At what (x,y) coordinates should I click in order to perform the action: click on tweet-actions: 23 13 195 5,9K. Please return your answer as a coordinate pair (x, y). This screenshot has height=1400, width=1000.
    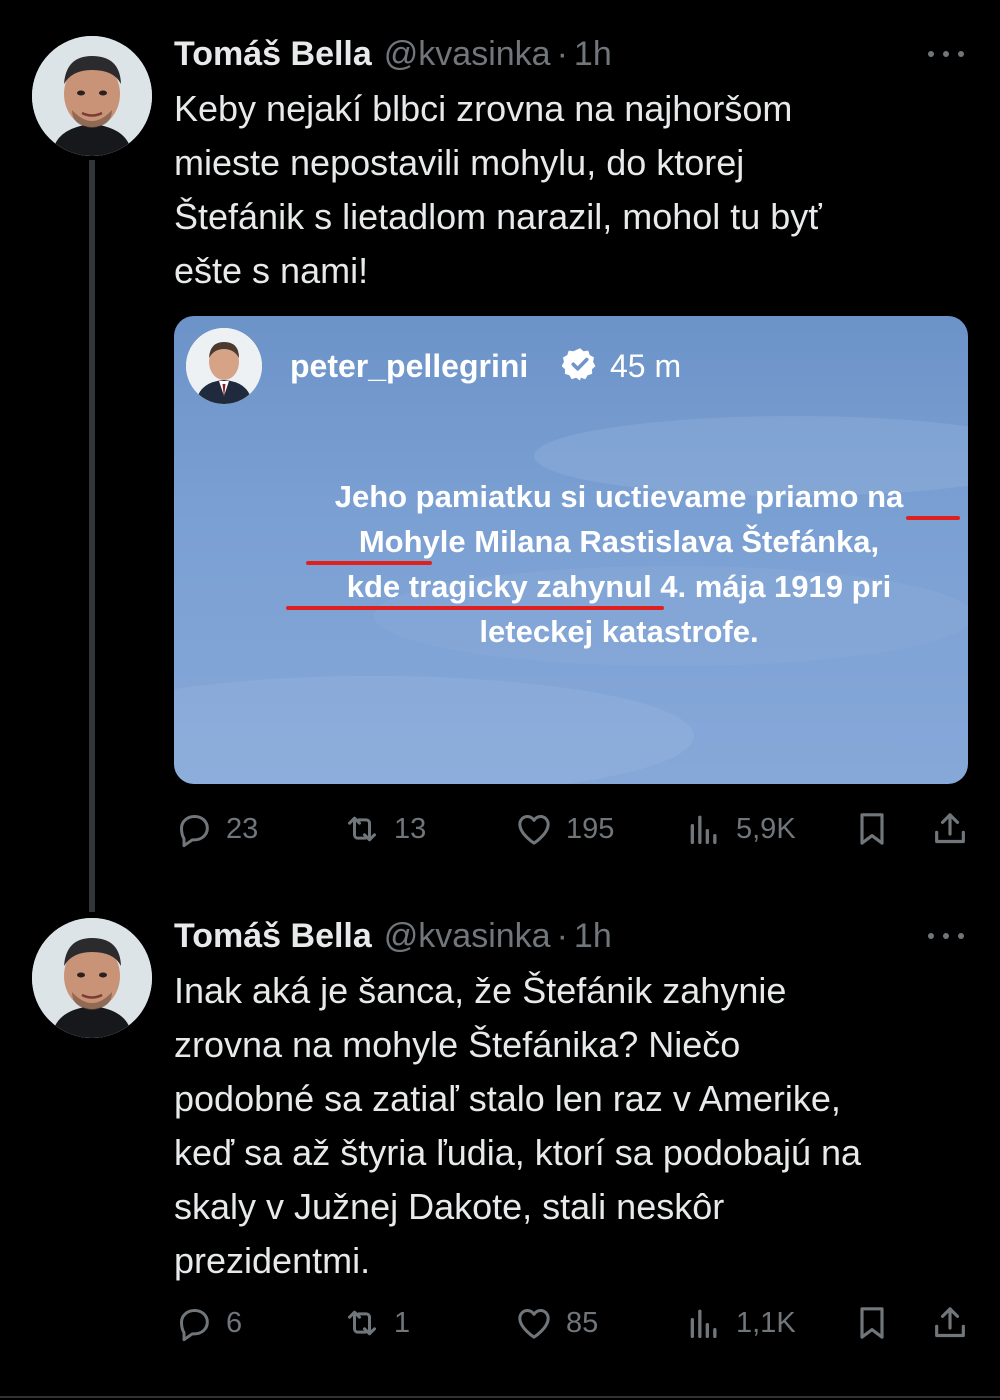
    Looking at the image, I should click on (574, 829).